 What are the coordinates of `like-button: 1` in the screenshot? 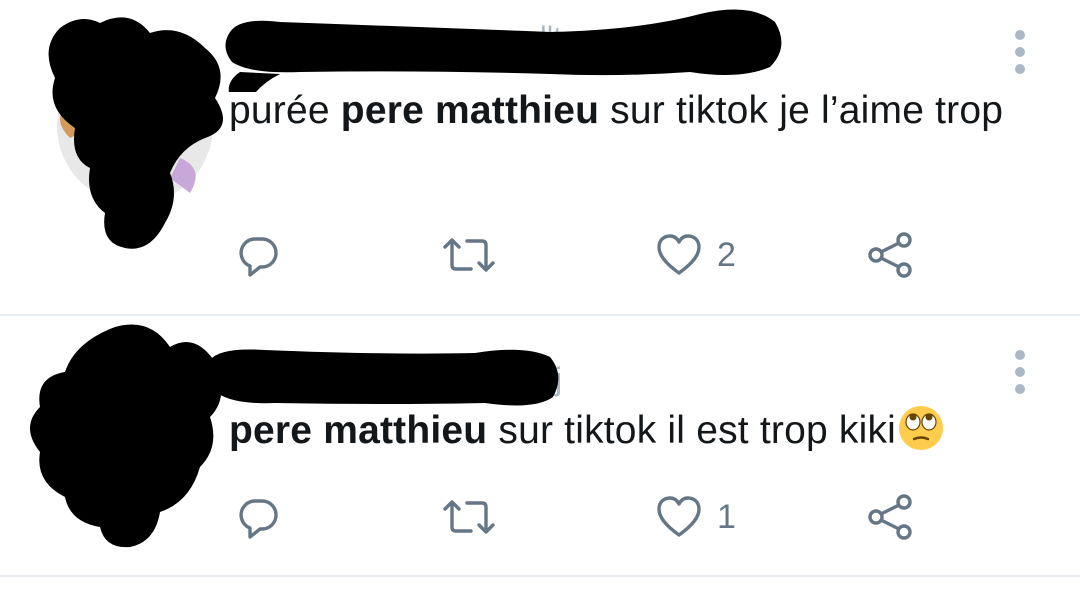 It's located at (695, 517).